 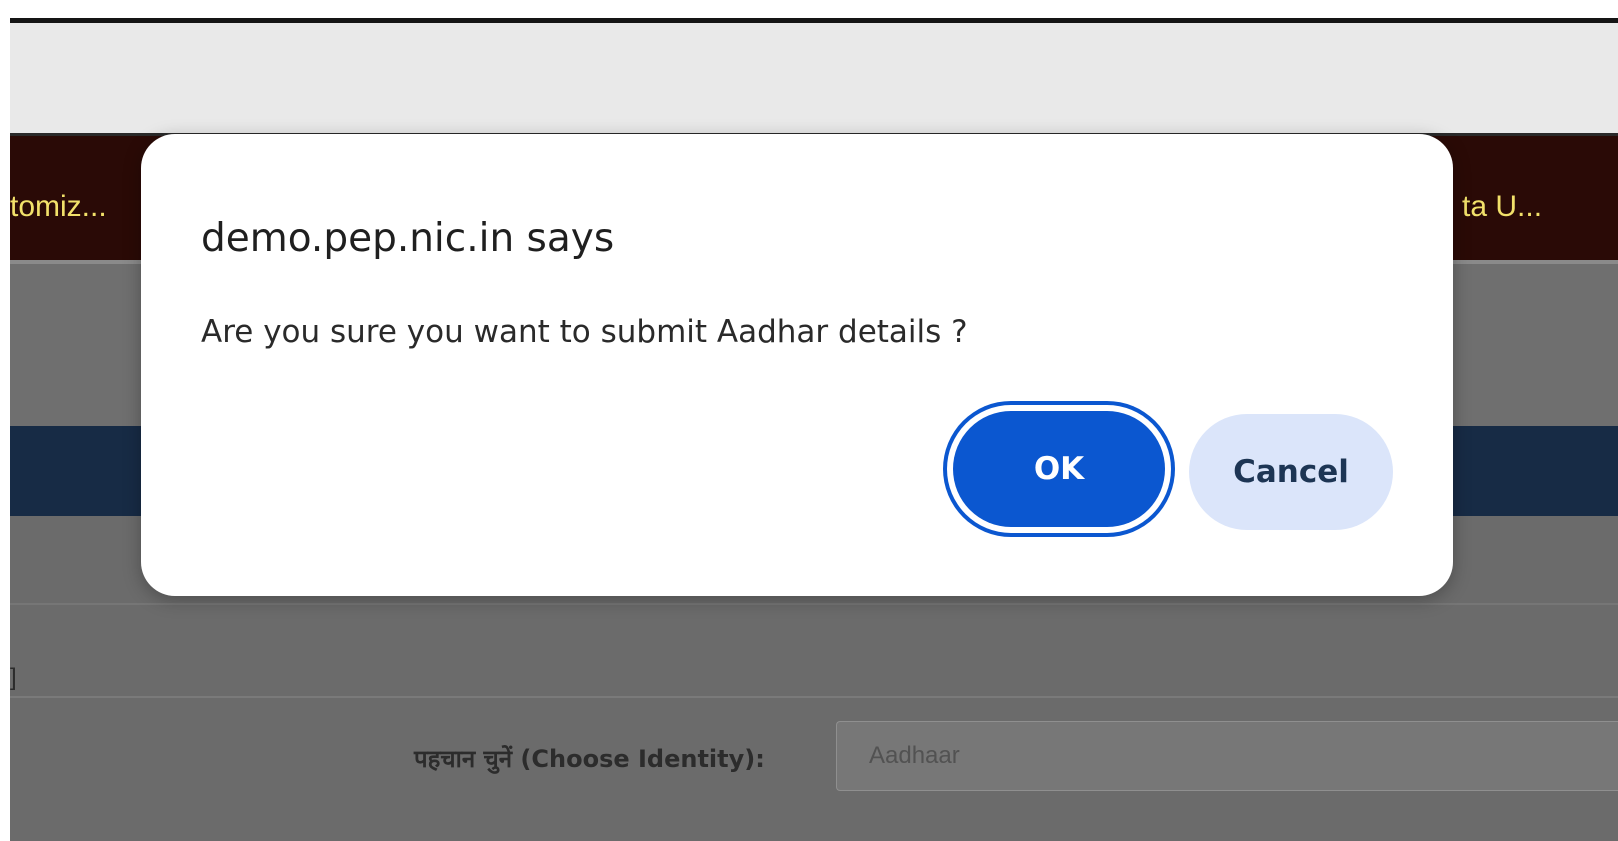 I want to click on ok-button: OK, so click(x=1059, y=469).